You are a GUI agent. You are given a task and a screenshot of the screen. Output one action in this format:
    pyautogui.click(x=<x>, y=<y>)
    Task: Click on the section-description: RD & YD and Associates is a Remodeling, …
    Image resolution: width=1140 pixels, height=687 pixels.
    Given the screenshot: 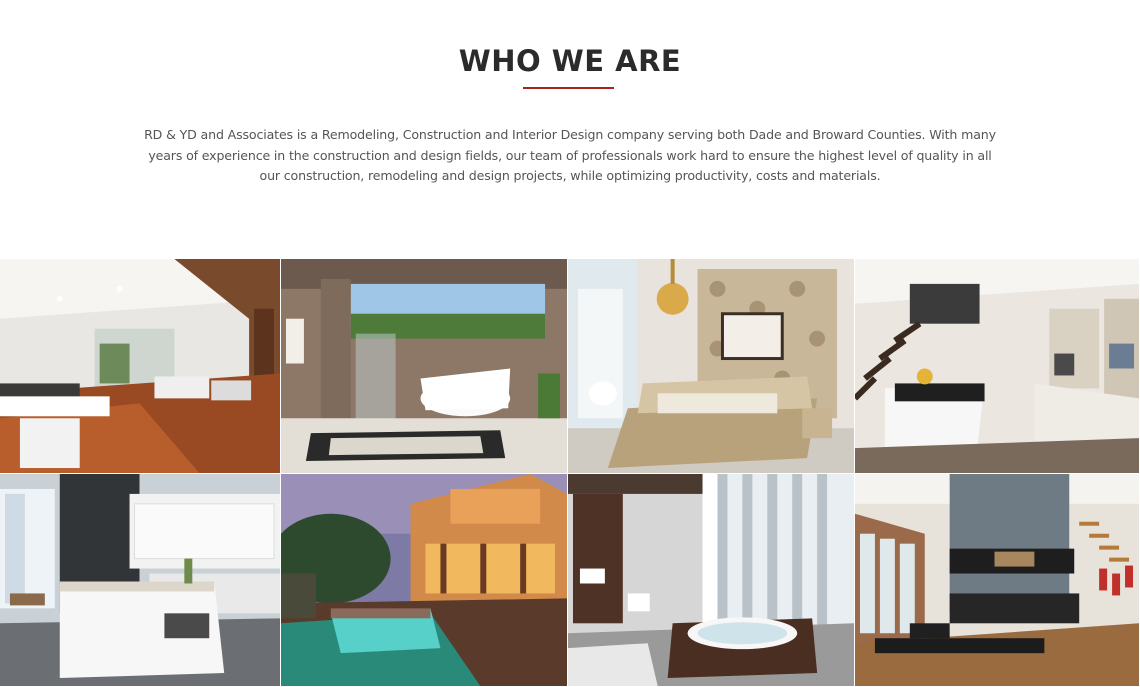 What is the action you would take?
    pyautogui.click(x=570, y=155)
    